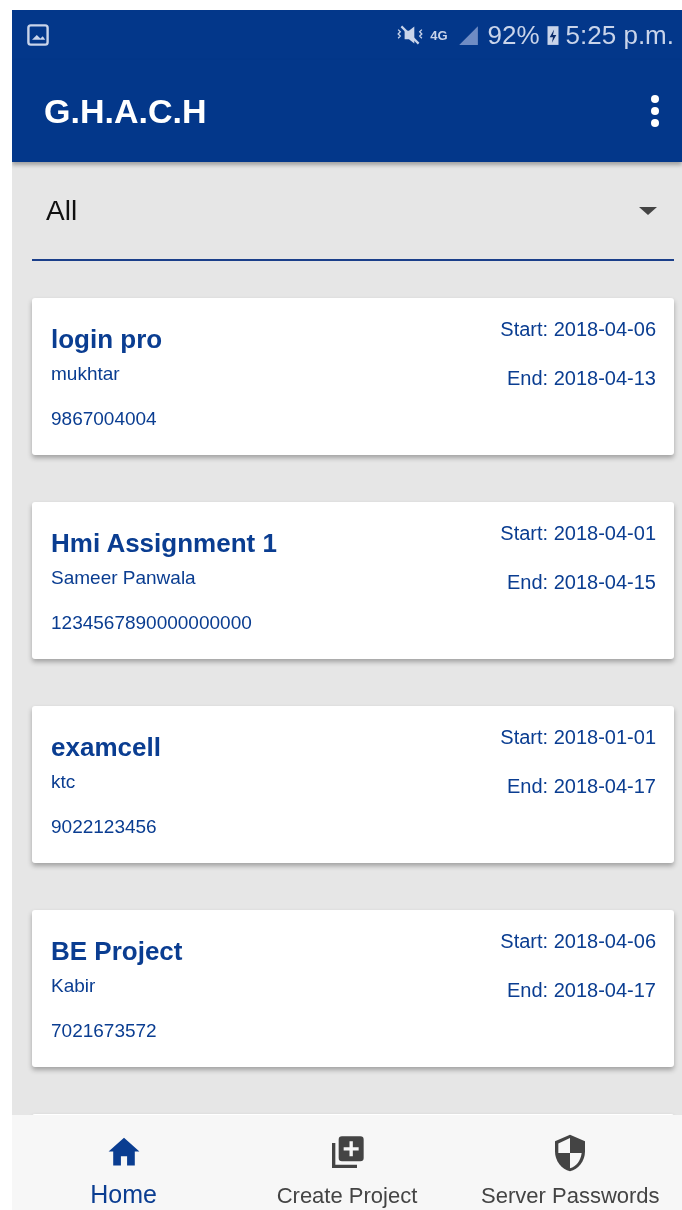 The height and width of the screenshot is (1210, 682). I want to click on phone-number: 1234567890000000000, so click(152, 623).